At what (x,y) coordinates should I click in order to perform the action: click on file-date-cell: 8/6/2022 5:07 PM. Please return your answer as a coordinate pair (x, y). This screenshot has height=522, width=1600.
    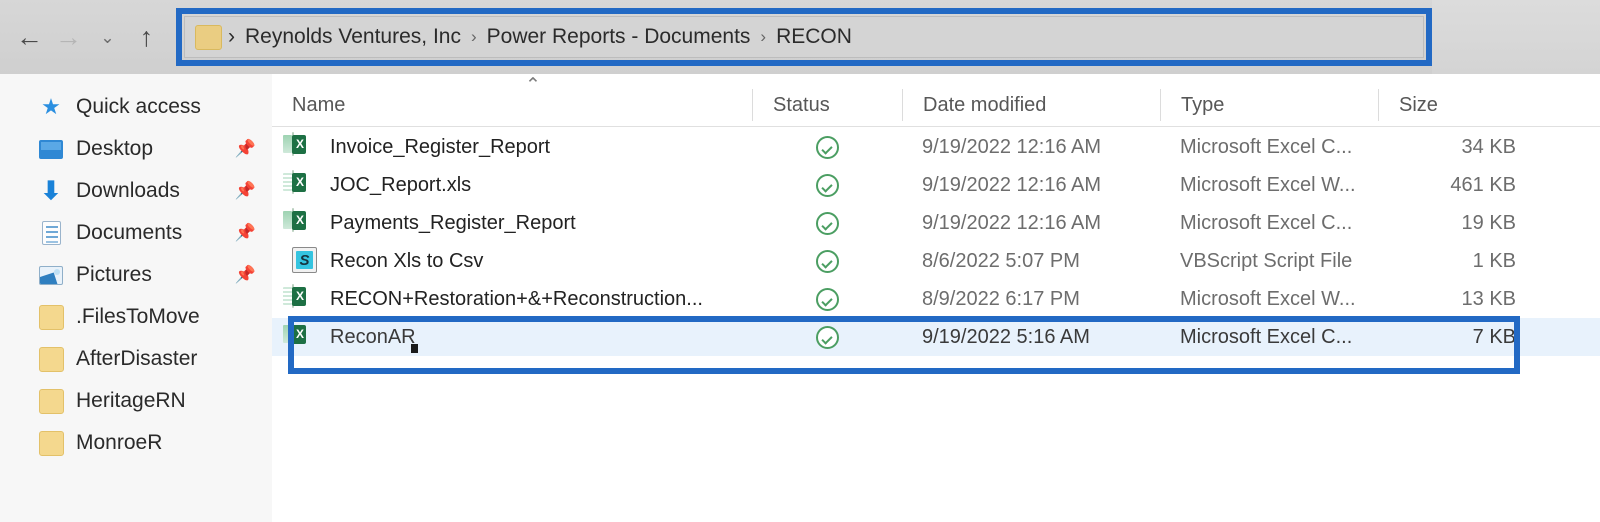
    Looking at the image, I should click on (1001, 260).